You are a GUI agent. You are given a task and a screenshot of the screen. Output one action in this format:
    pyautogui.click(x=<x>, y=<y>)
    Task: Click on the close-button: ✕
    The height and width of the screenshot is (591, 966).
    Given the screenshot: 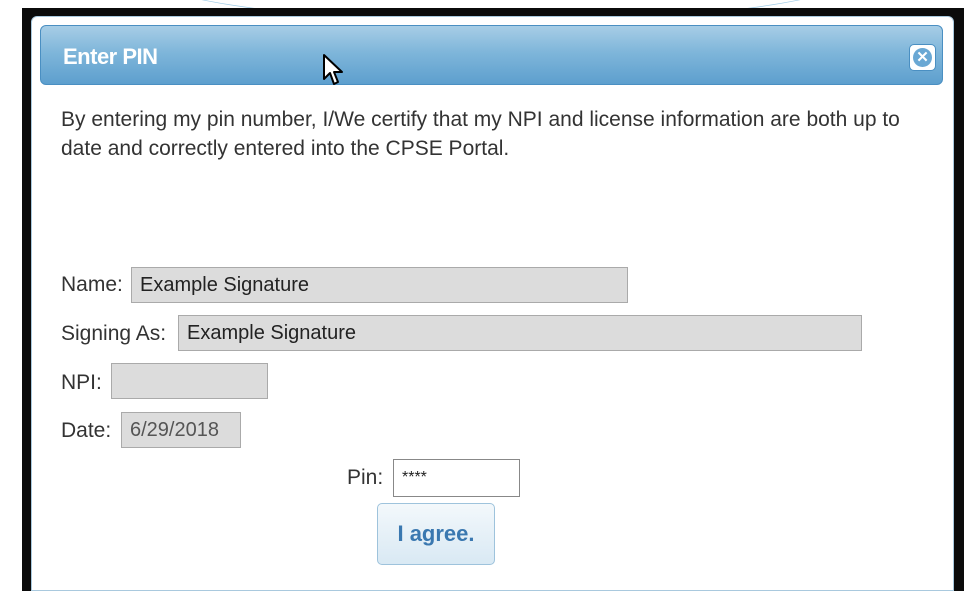 What is the action you would take?
    pyautogui.click(x=922, y=57)
    